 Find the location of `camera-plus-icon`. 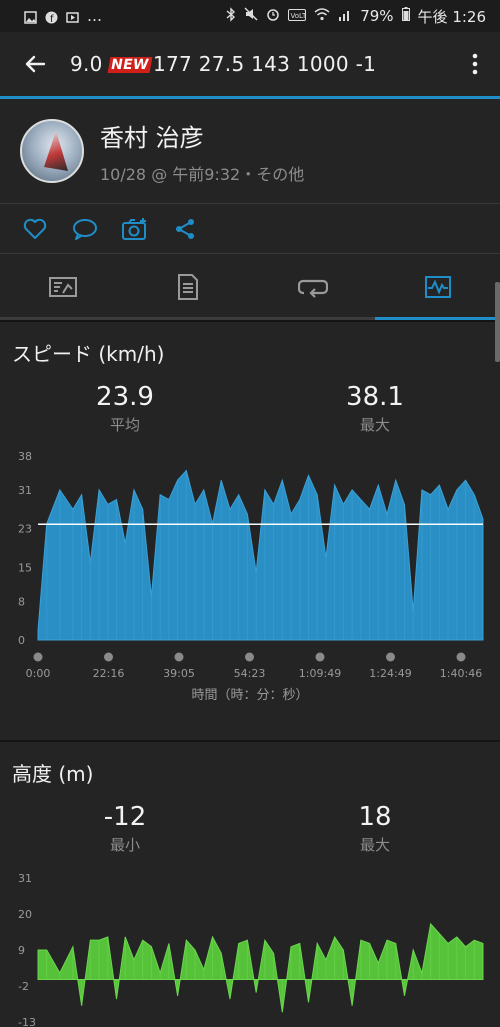

camera-plus-icon is located at coordinates (134, 228).